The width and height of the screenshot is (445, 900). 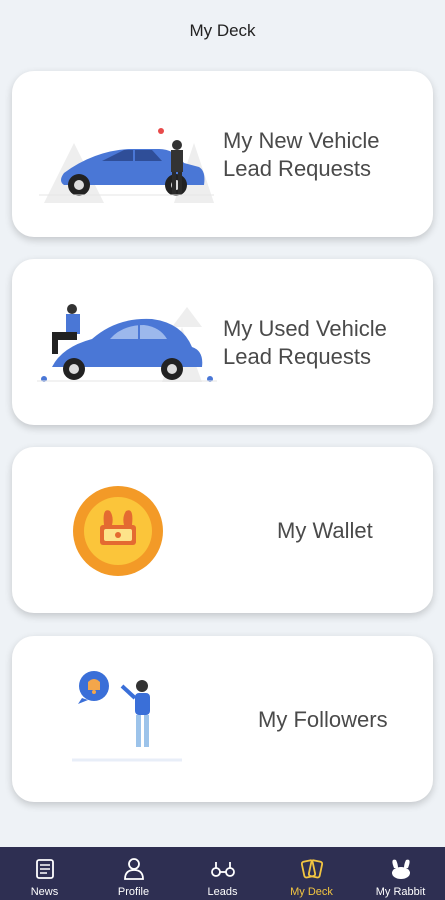 I want to click on nav-label: News, so click(x=44, y=892).